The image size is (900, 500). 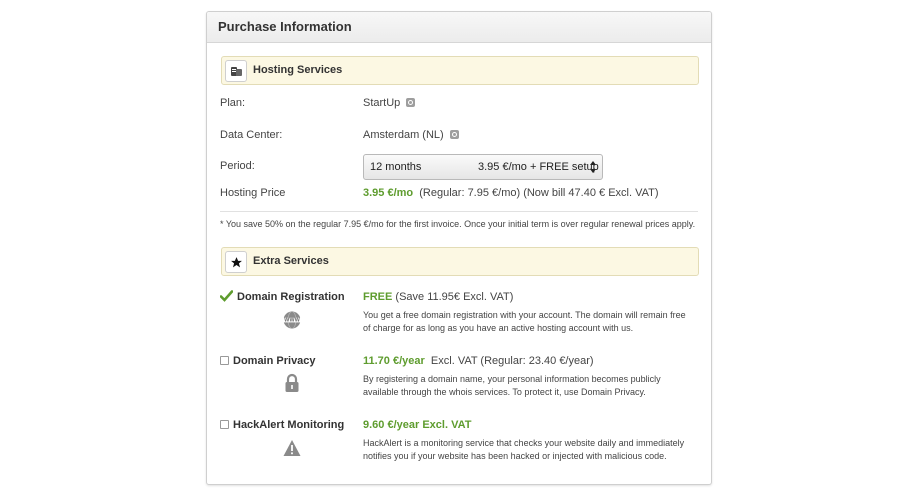 I want to click on warning-icon, so click(x=292, y=448).